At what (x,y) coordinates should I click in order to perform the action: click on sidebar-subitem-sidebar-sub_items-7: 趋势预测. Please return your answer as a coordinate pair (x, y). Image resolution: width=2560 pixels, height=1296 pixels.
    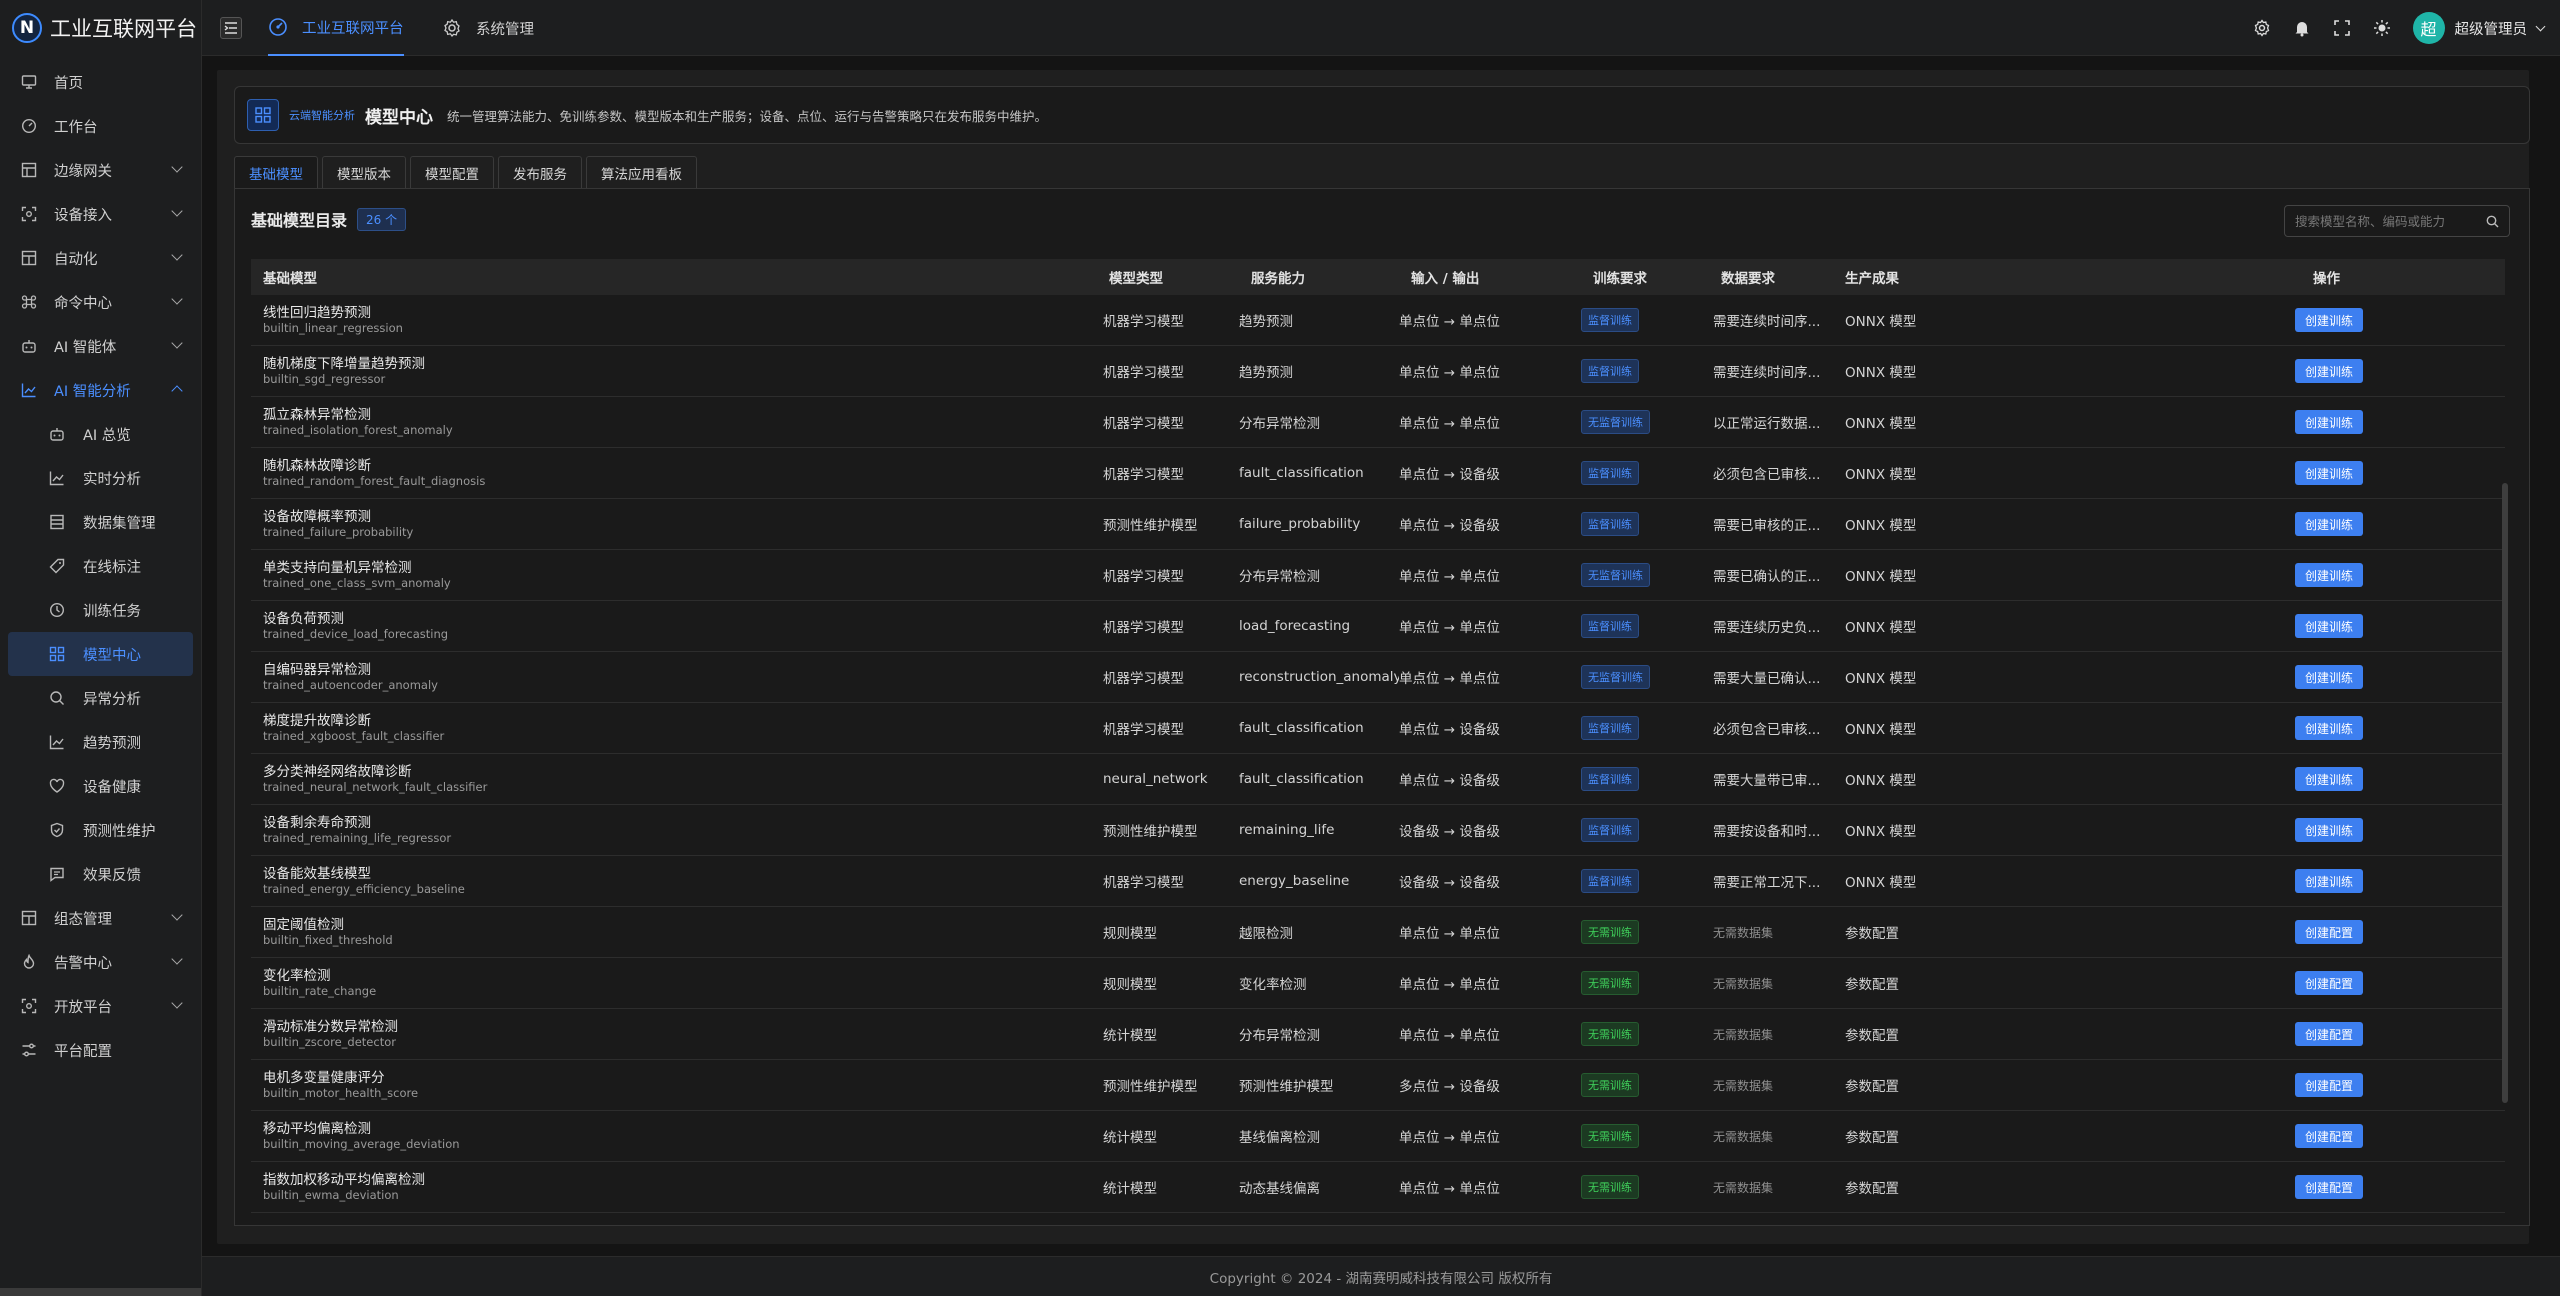
    Looking at the image, I should click on (100, 742).